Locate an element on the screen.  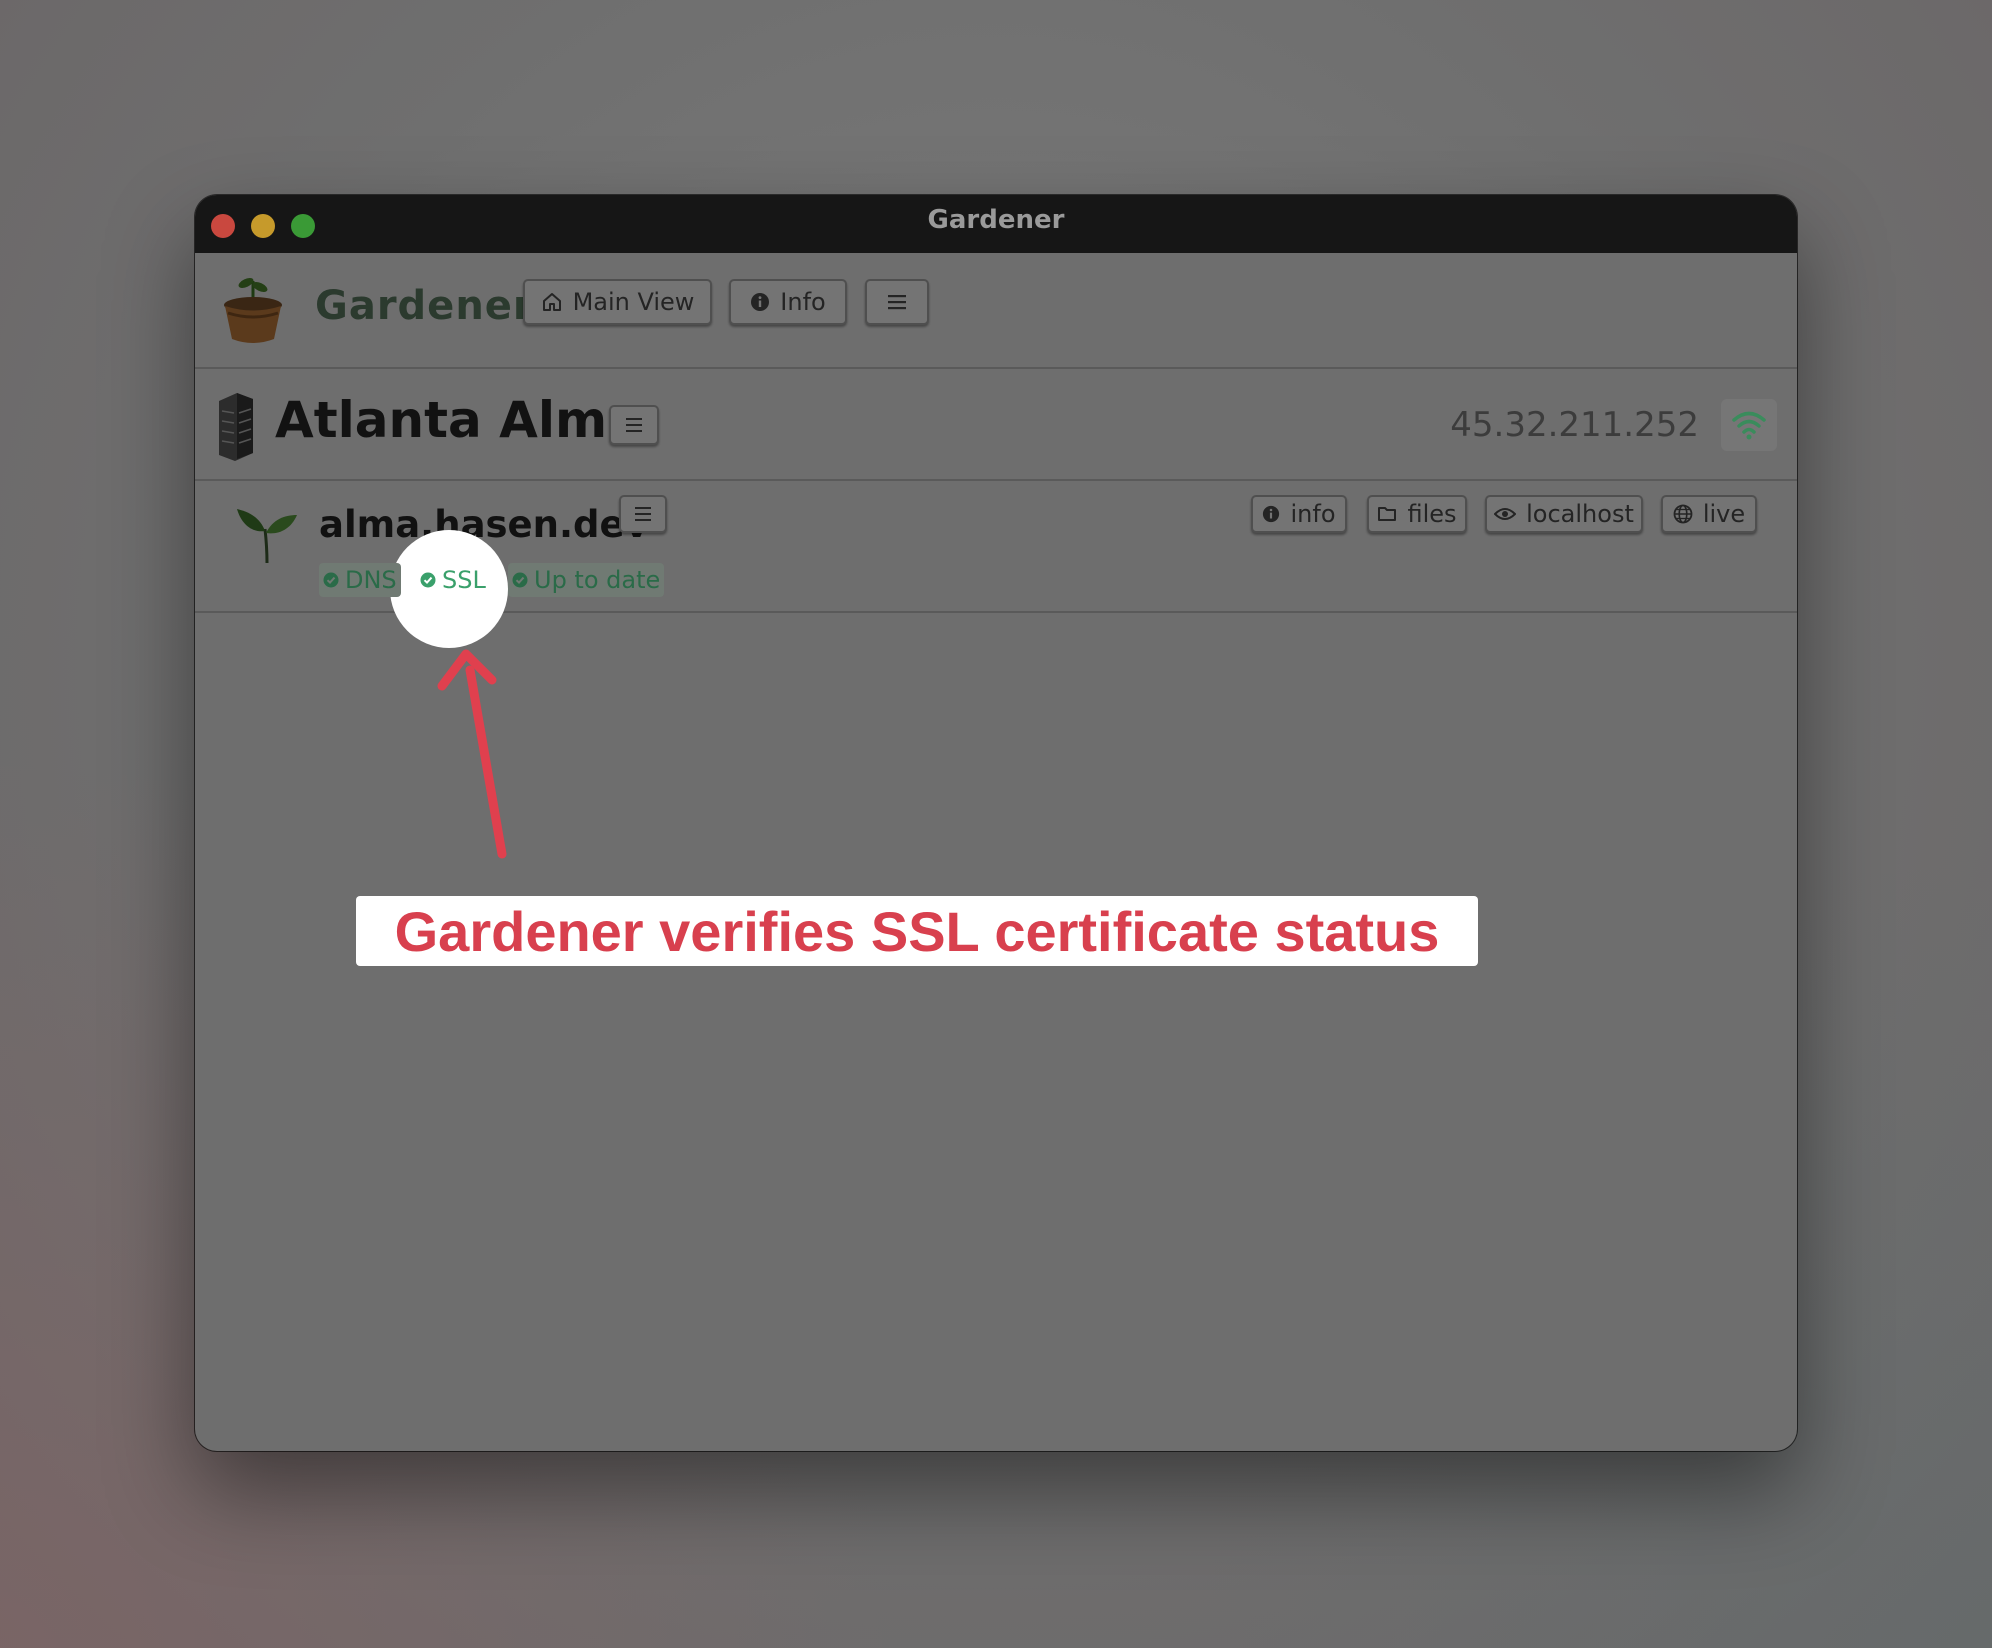
site-info-button: info is located at coordinates (1299, 514).